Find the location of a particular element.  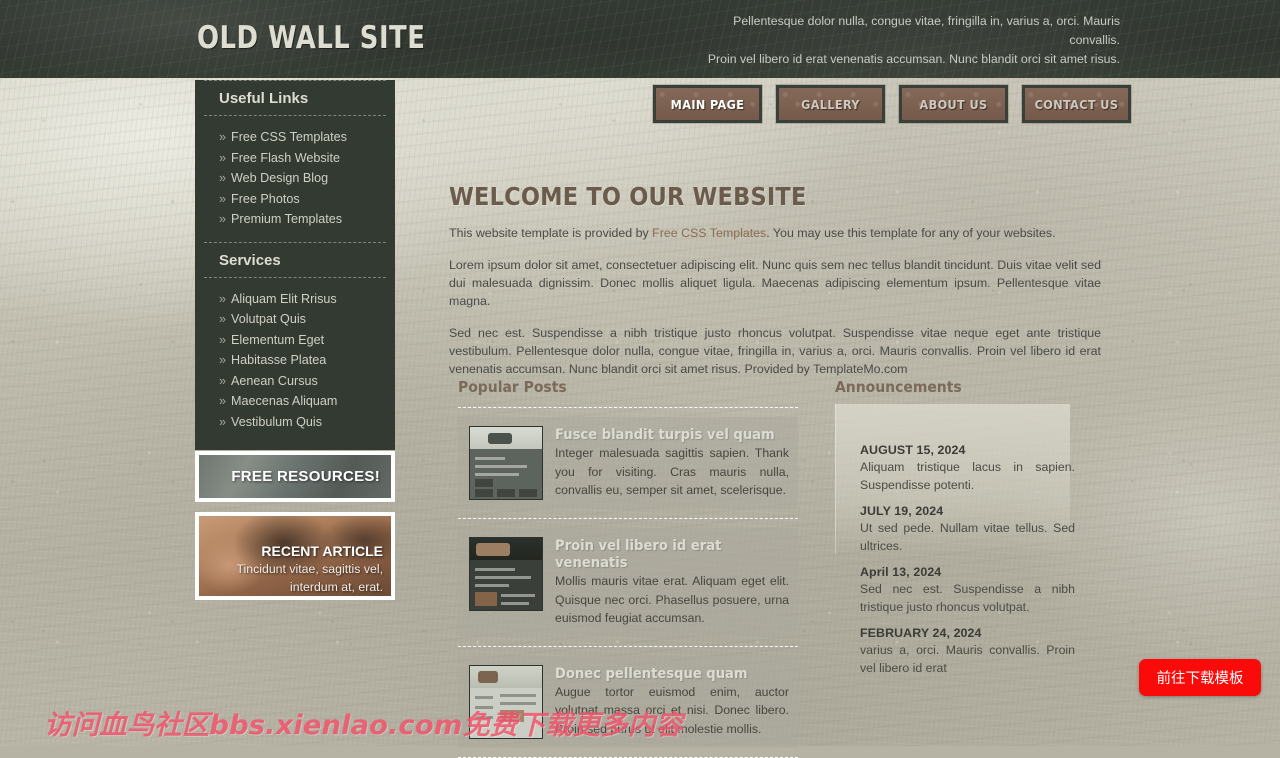

popular-posts-heading: Popular Posts is located at coordinates (512, 387).